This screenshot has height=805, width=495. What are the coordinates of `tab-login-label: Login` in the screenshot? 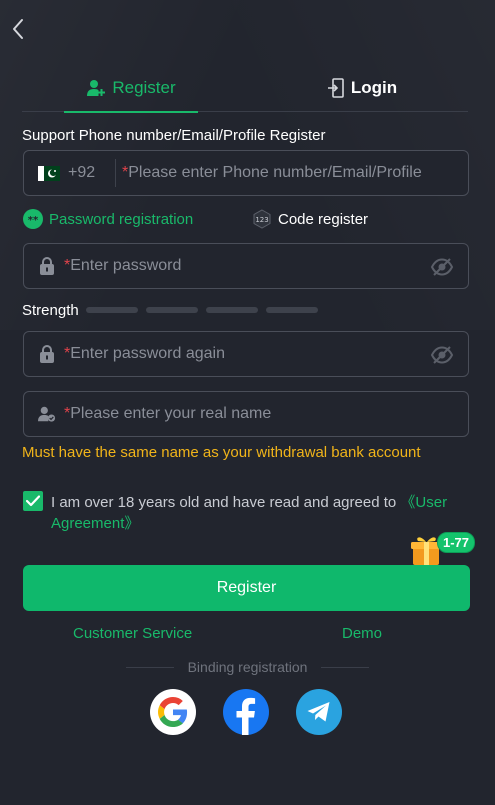 It's located at (374, 87).